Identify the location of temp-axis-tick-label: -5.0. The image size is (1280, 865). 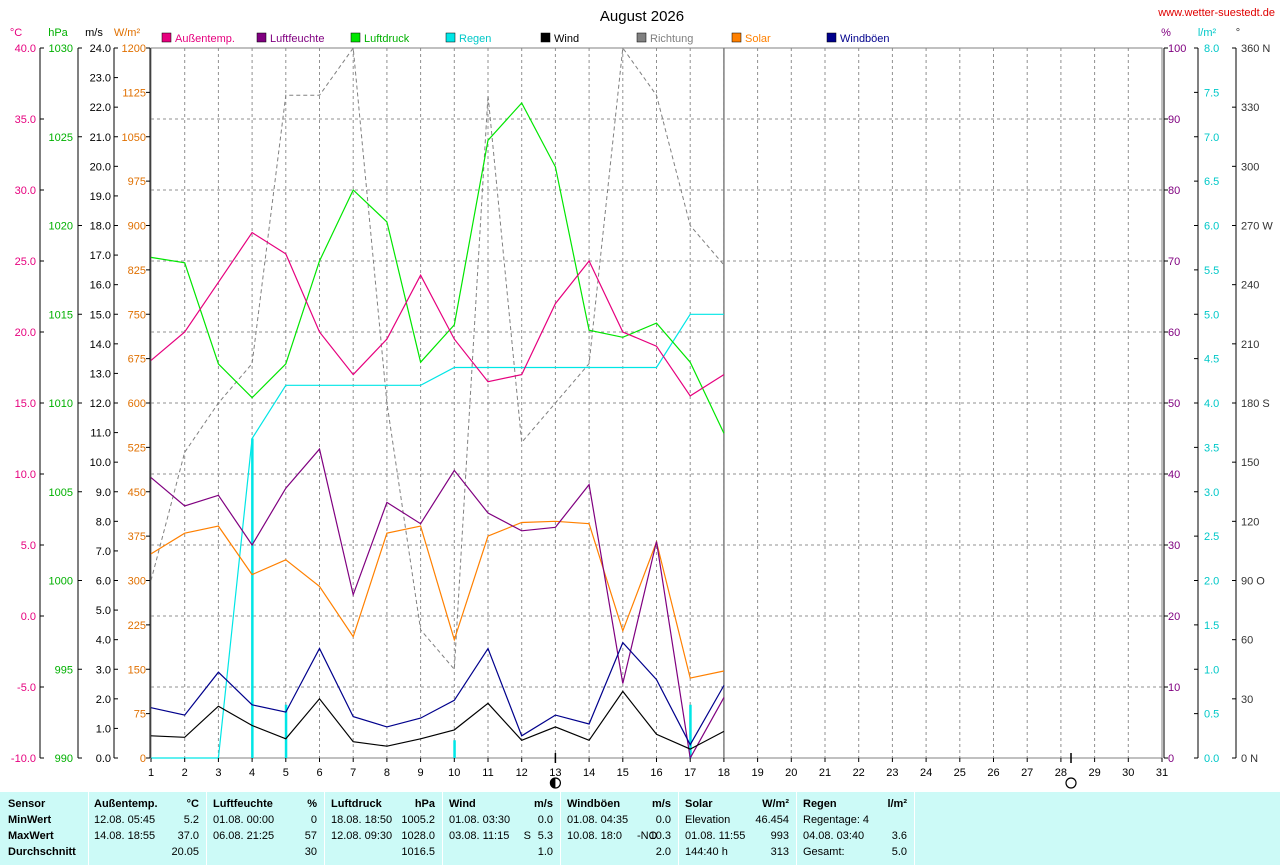
(26, 688).